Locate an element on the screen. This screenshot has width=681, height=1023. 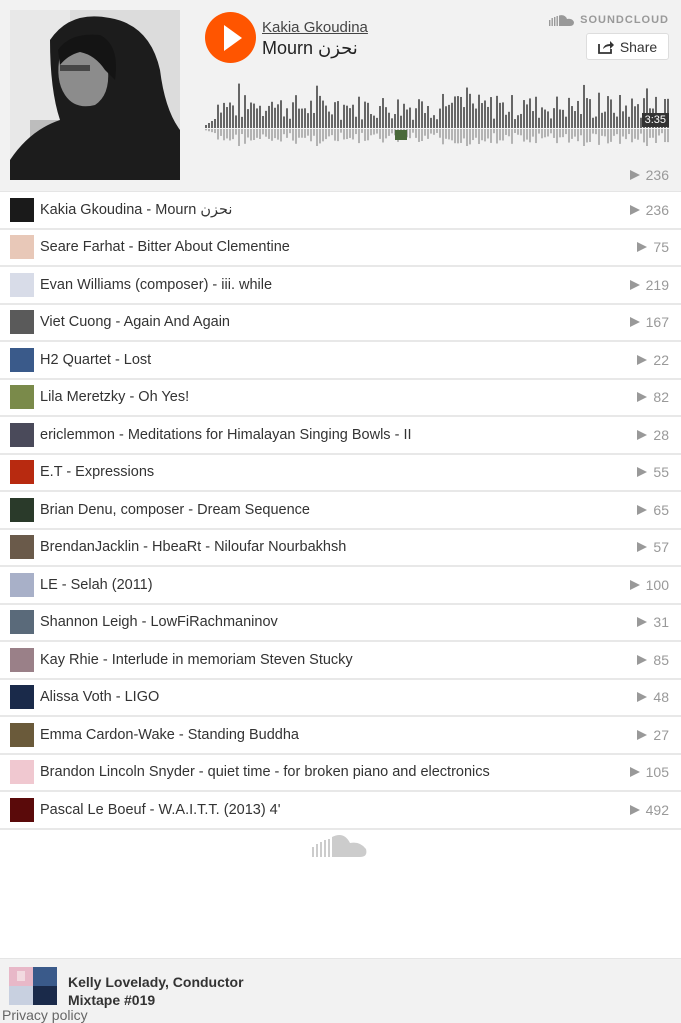
track-row: Emma Cardon-Wake - Standing Buddha 27 is located at coordinates (340, 736).